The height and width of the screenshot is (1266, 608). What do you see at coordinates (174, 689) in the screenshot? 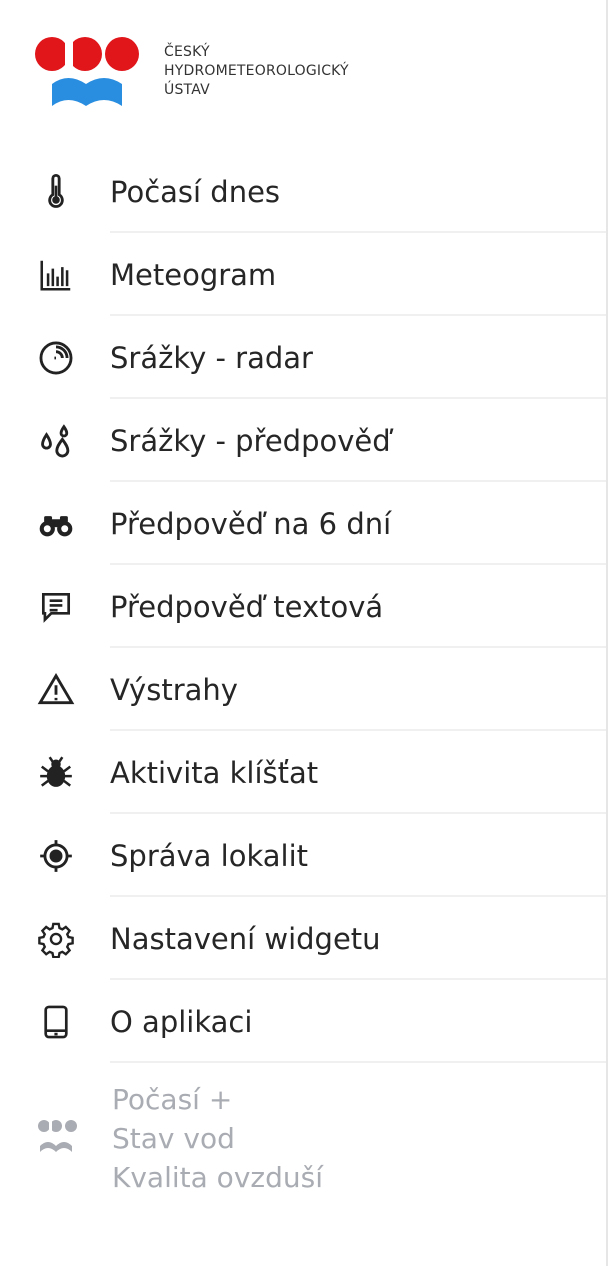
I see `menu-item-label: Výstrahy` at bounding box center [174, 689].